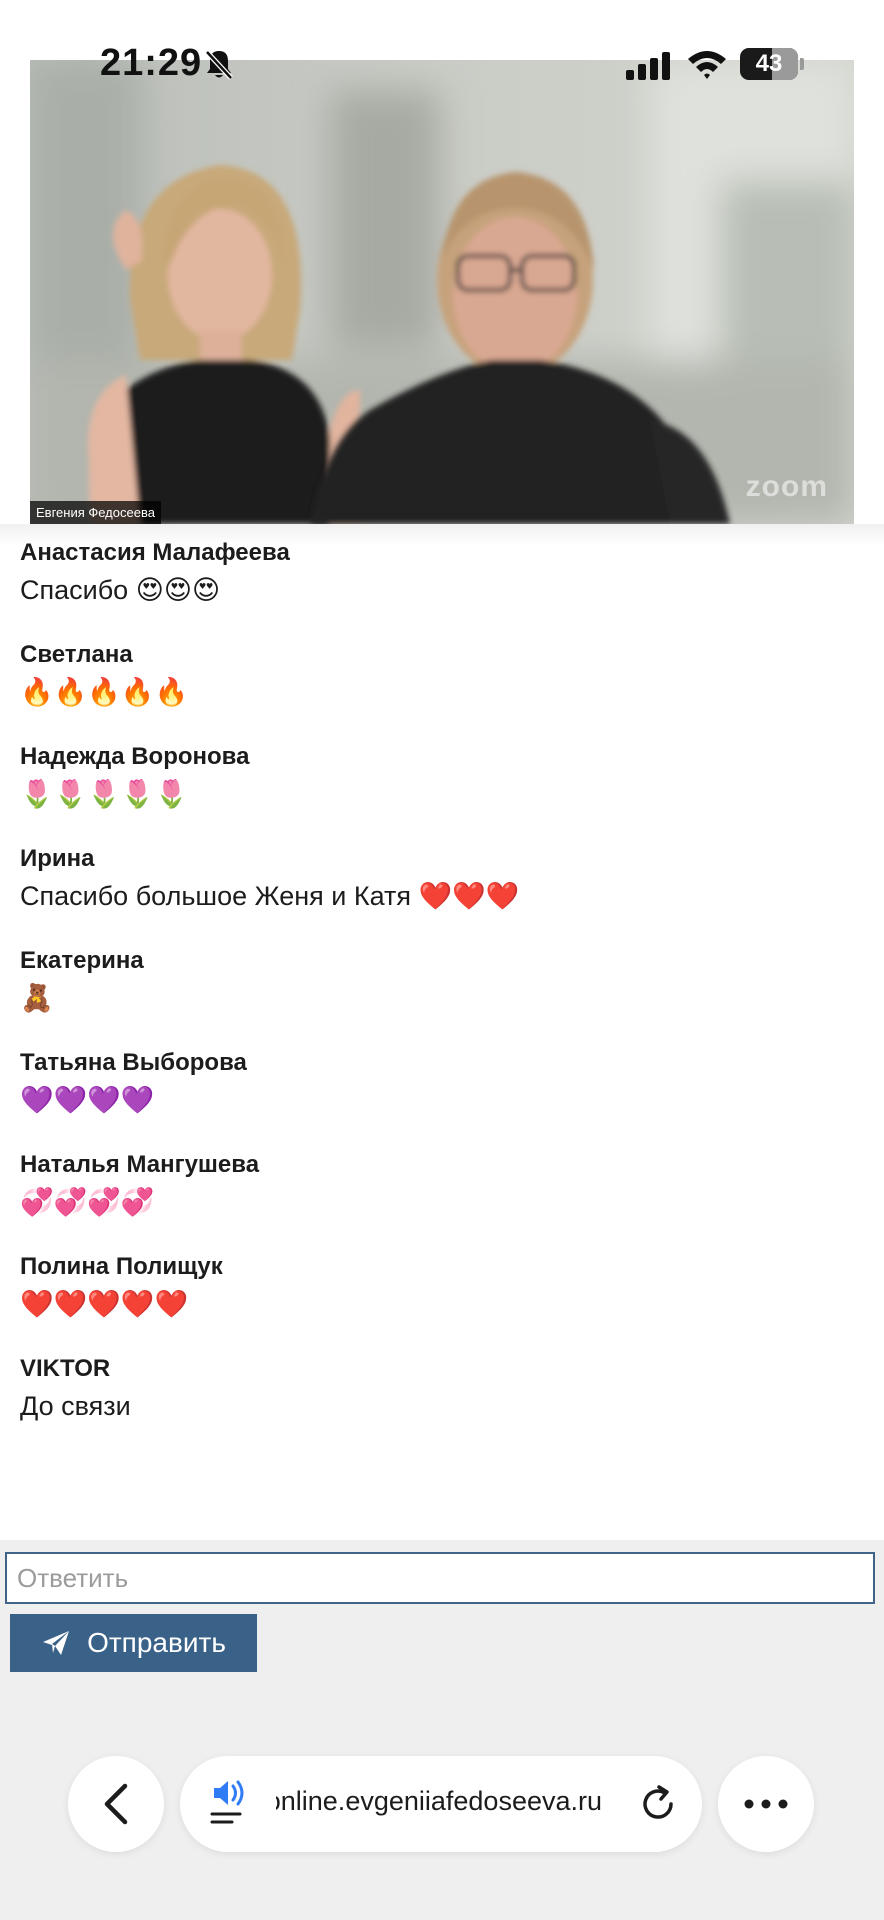  What do you see at coordinates (440, 1578) in the screenshot?
I see `reply-input` at bounding box center [440, 1578].